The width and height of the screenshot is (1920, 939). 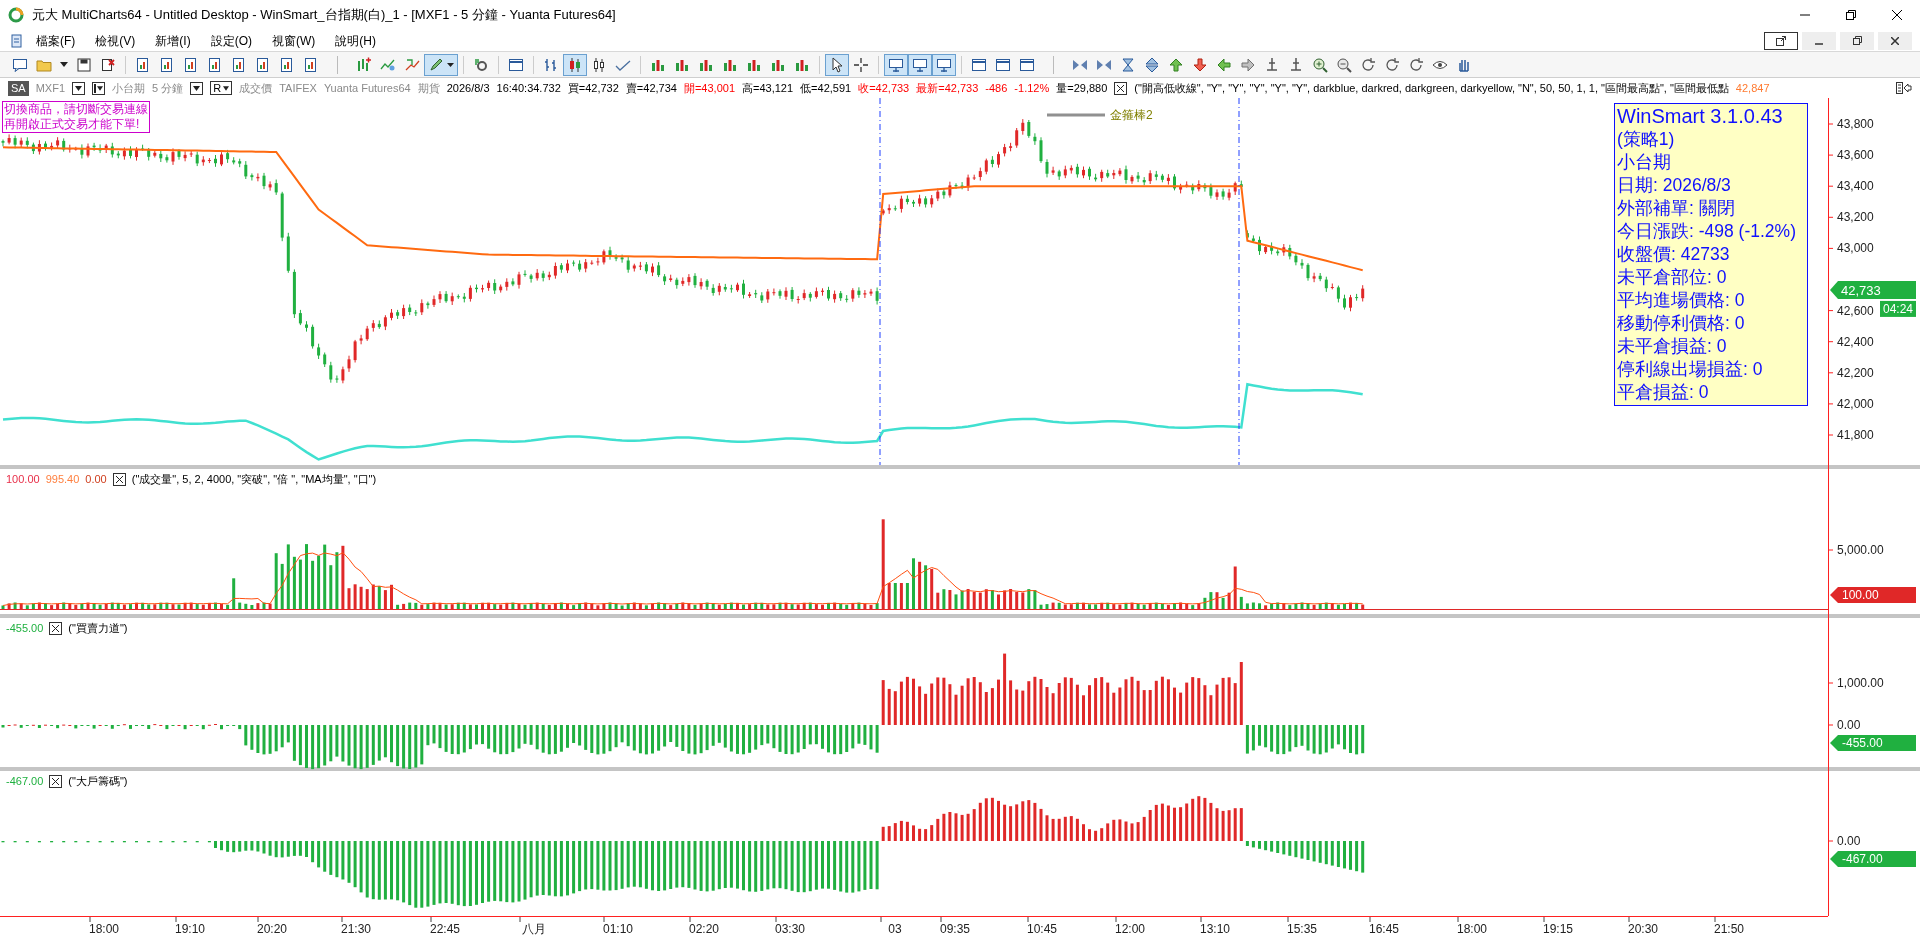 I want to click on time-axis-label: 22:45, so click(x=445, y=929).